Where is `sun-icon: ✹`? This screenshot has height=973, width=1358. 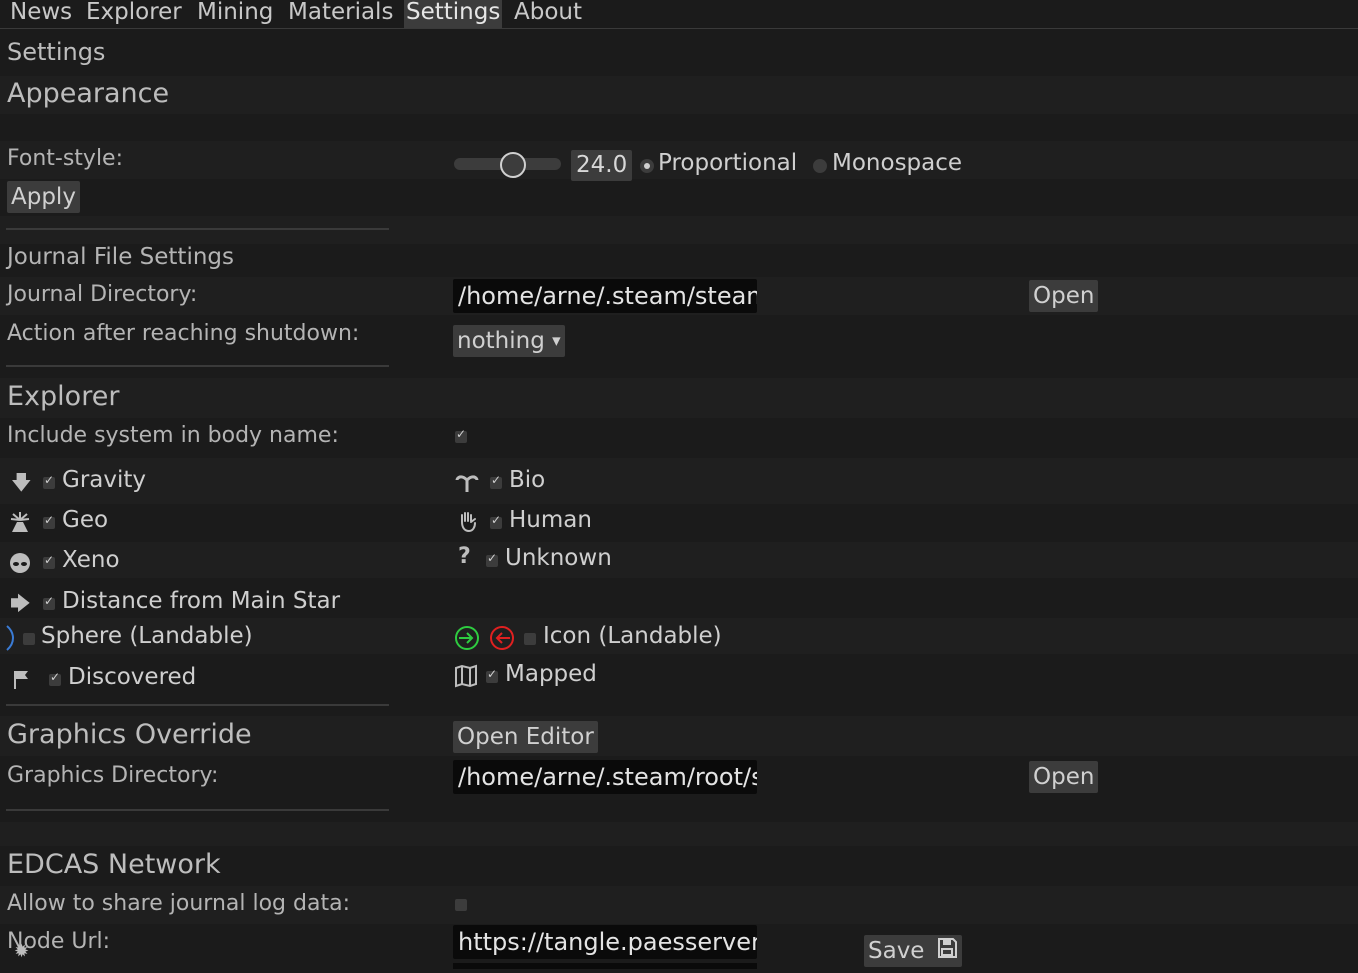
sun-icon: ✹ is located at coordinates (21, 952).